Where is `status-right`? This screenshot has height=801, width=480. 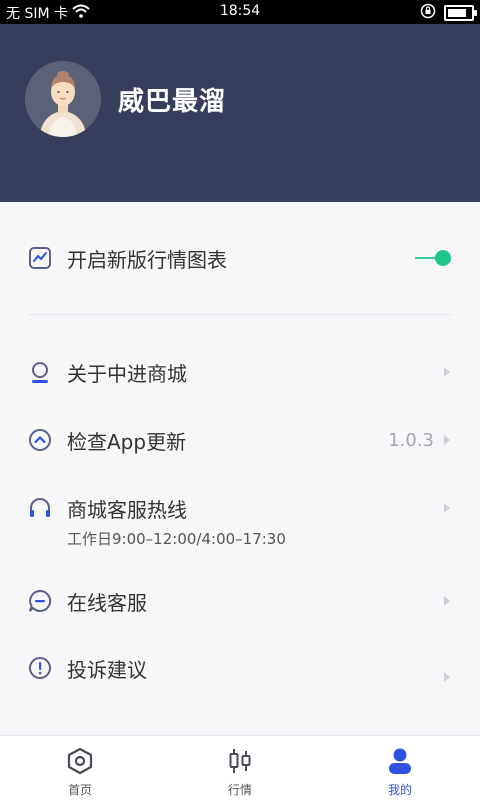
status-right is located at coordinates (448, 13).